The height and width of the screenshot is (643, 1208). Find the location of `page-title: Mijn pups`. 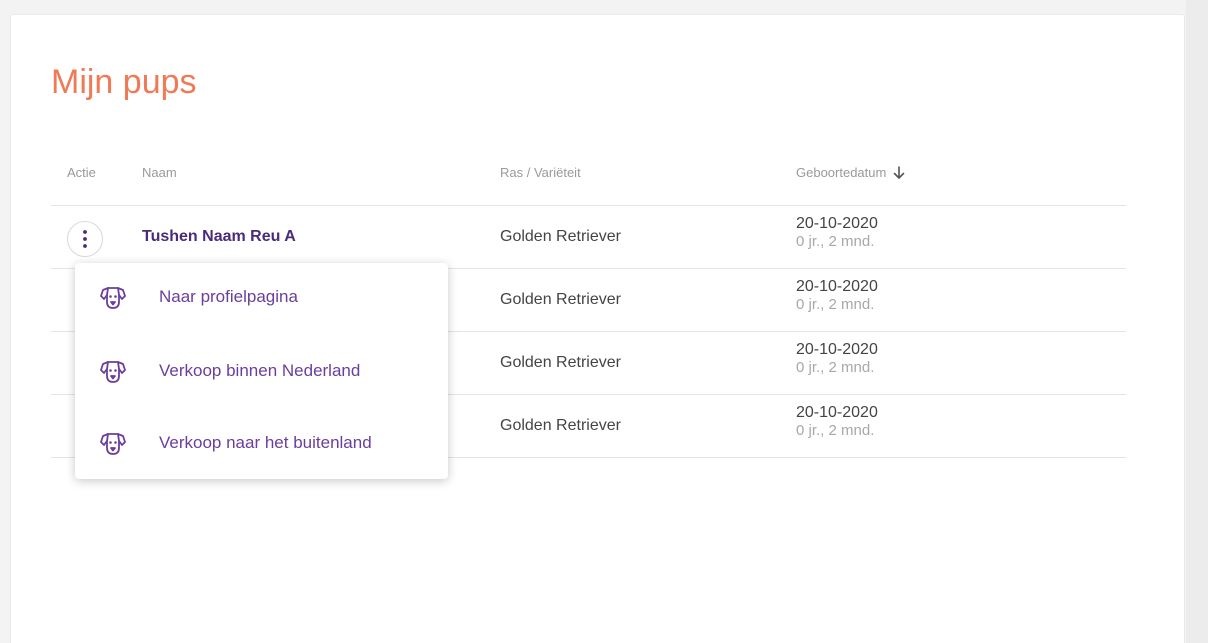

page-title: Mijn pups is located at coordinates (124, 82).